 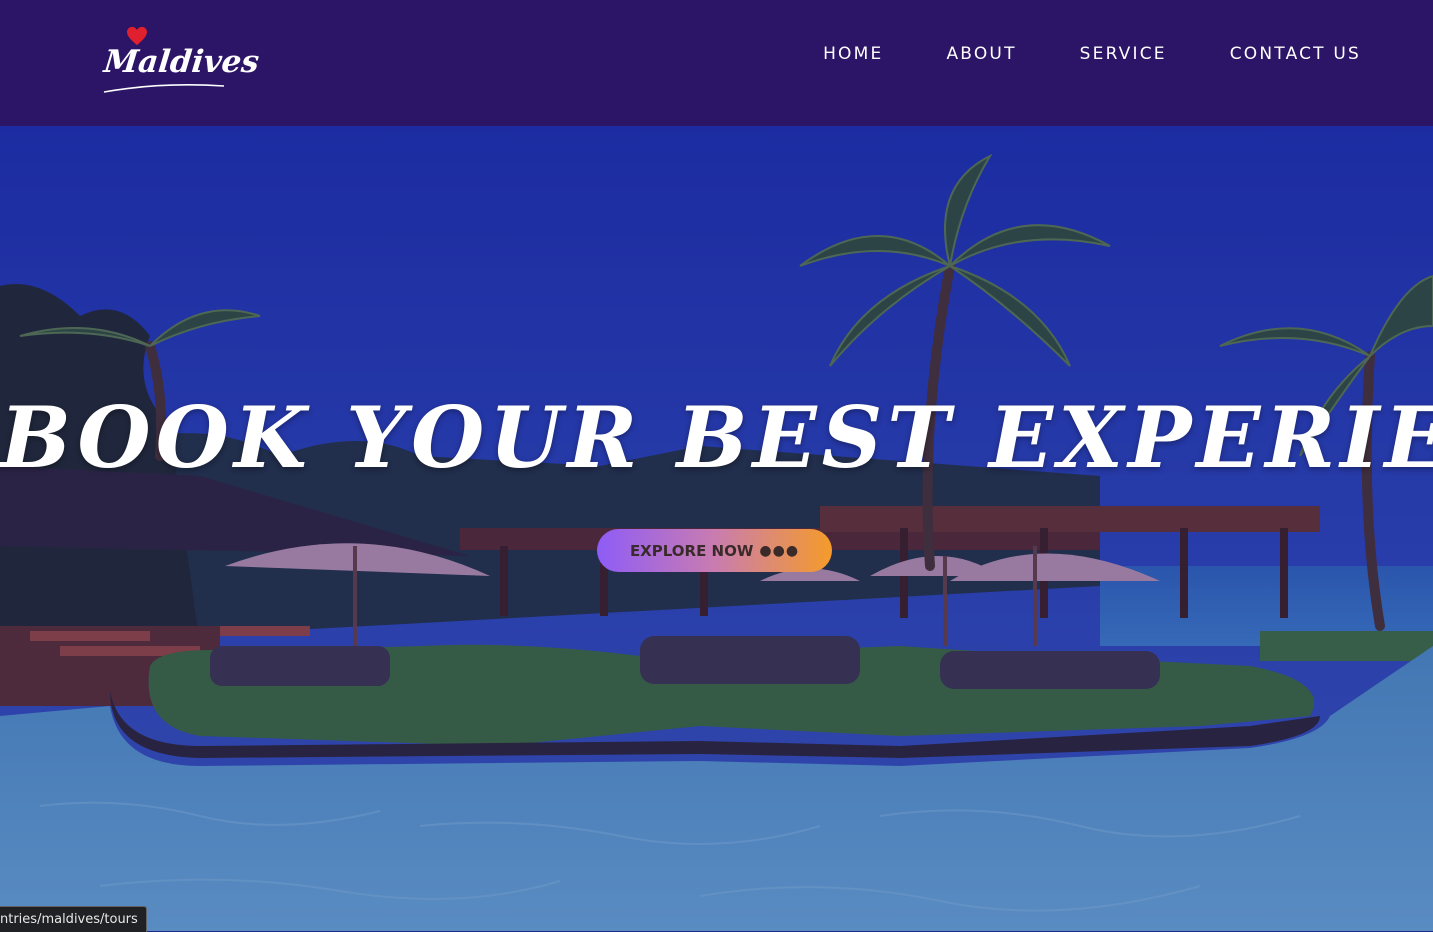 I want to click on nav-contact-us: CONTACT US, so click(x=1295, y=54).